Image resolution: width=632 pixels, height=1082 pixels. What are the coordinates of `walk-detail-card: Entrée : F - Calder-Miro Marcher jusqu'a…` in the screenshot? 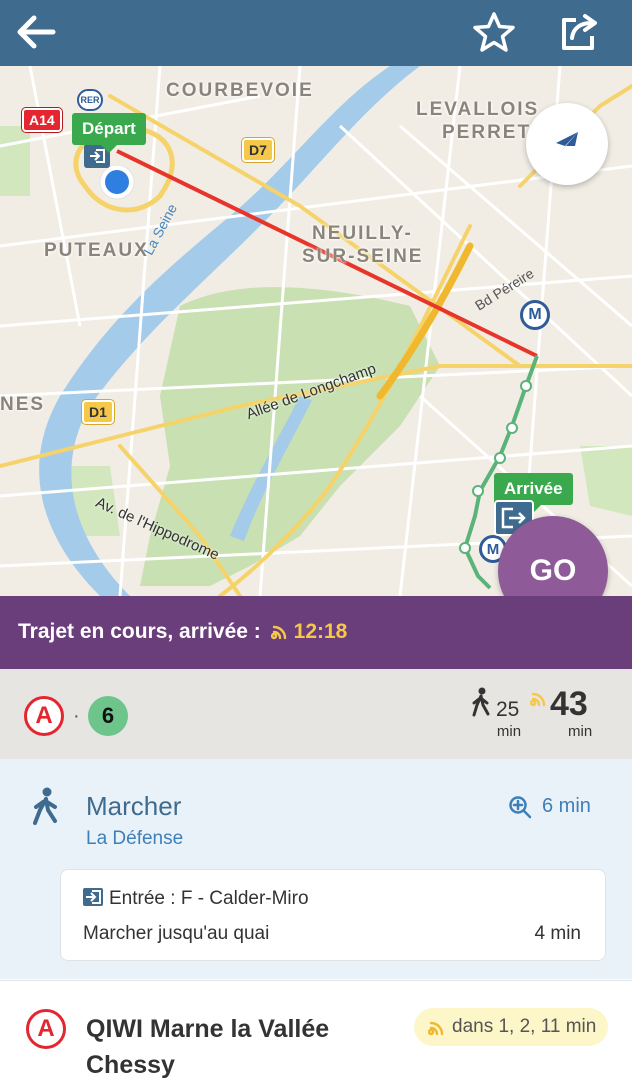 It's located at (333, 915).